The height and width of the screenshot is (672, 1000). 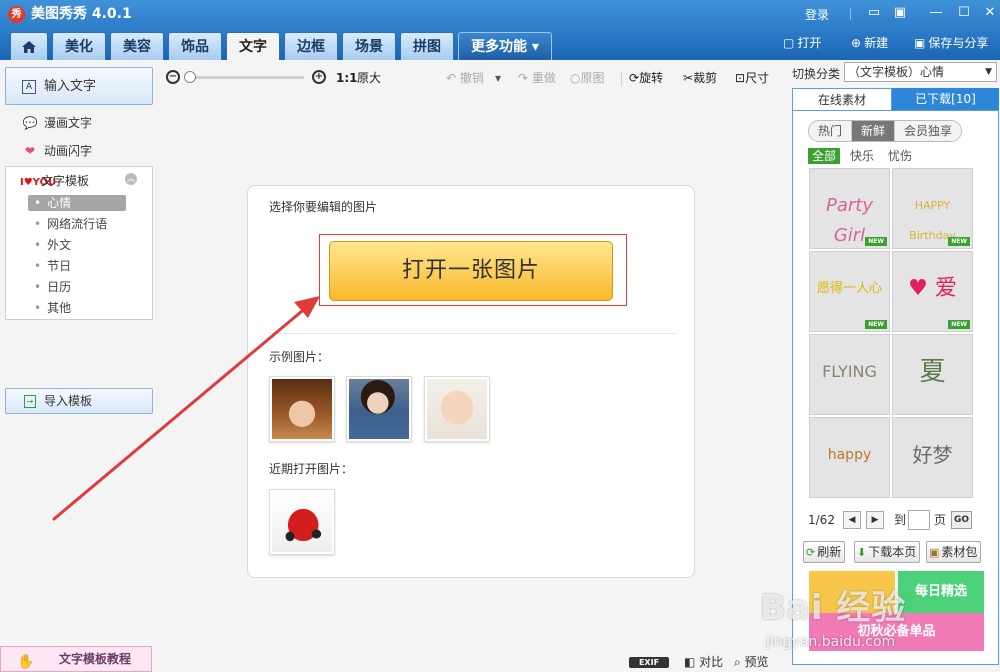 I want to click on text-a-icon: A, so click(x=29, y=86).